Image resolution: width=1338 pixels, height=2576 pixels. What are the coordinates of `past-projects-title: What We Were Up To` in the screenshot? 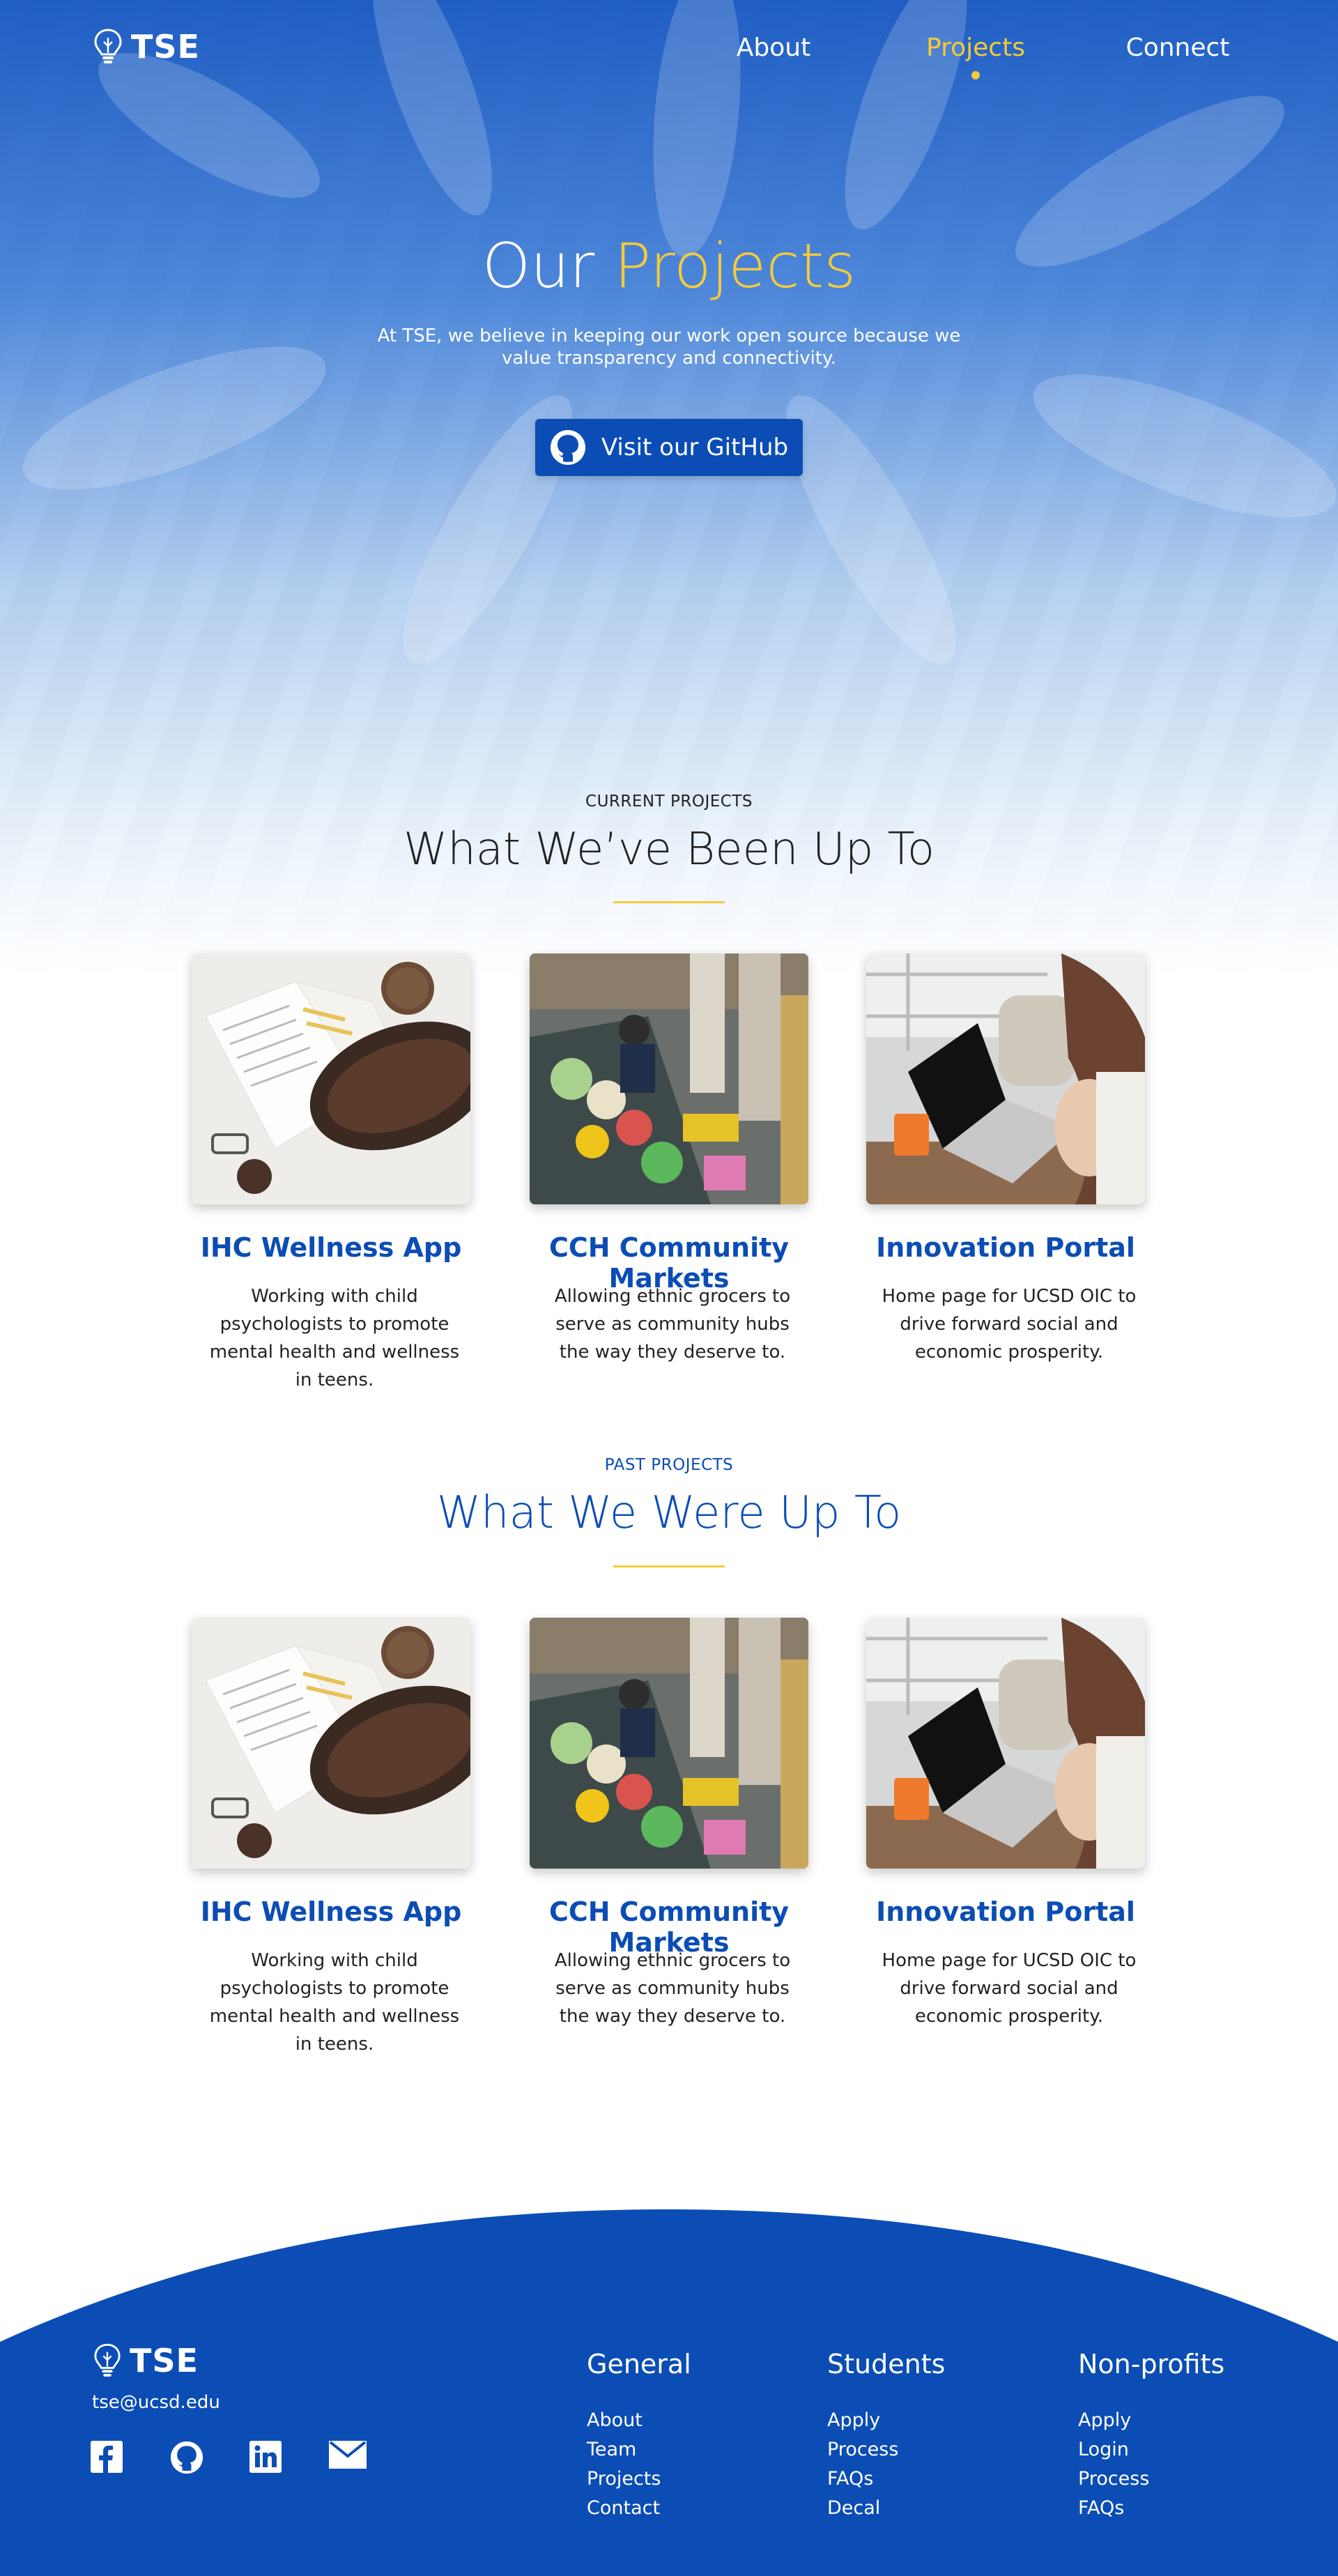 It's located at (669, 1513).